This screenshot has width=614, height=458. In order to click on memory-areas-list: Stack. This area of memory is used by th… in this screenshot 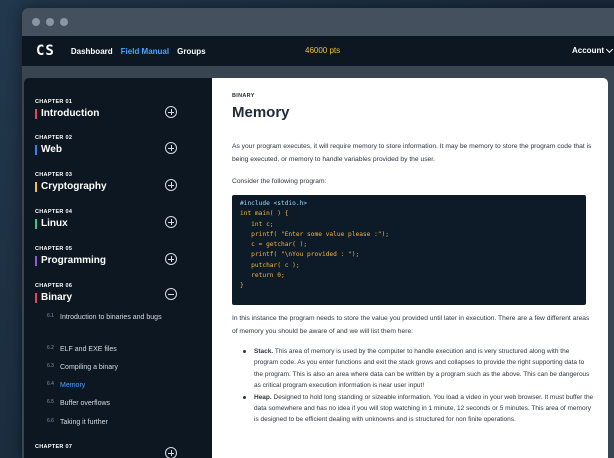, I will do `click(418, 386)`.